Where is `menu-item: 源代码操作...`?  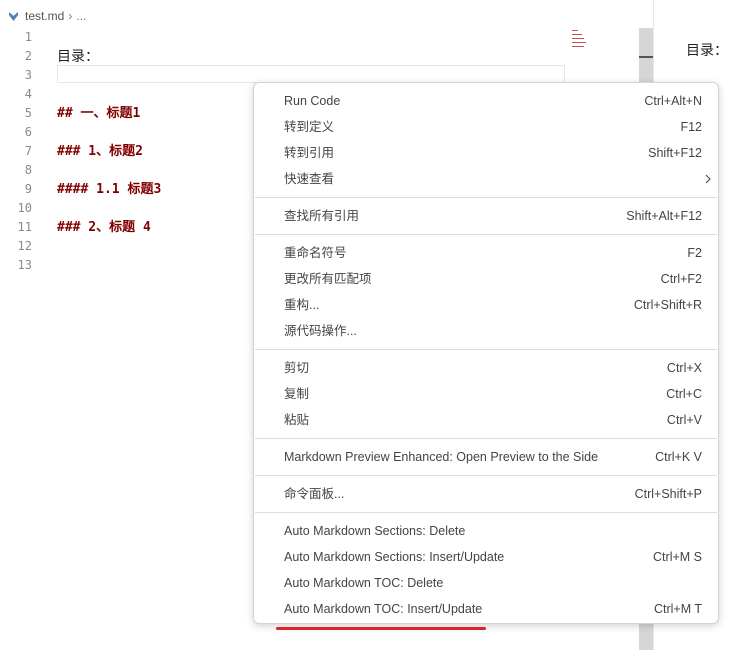
menu-item: 源代码操作... is located at coordinates (486, 331).